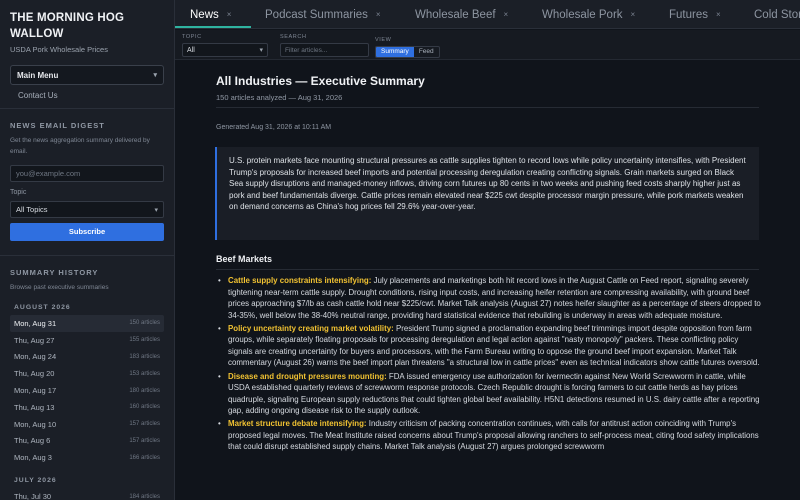 The width and height of the screenshot is (800, 500). Describe the element at coordinates (87, 357) in the screenshot. I see `history-item: Mon, Aug 24 183 articles` at that location.